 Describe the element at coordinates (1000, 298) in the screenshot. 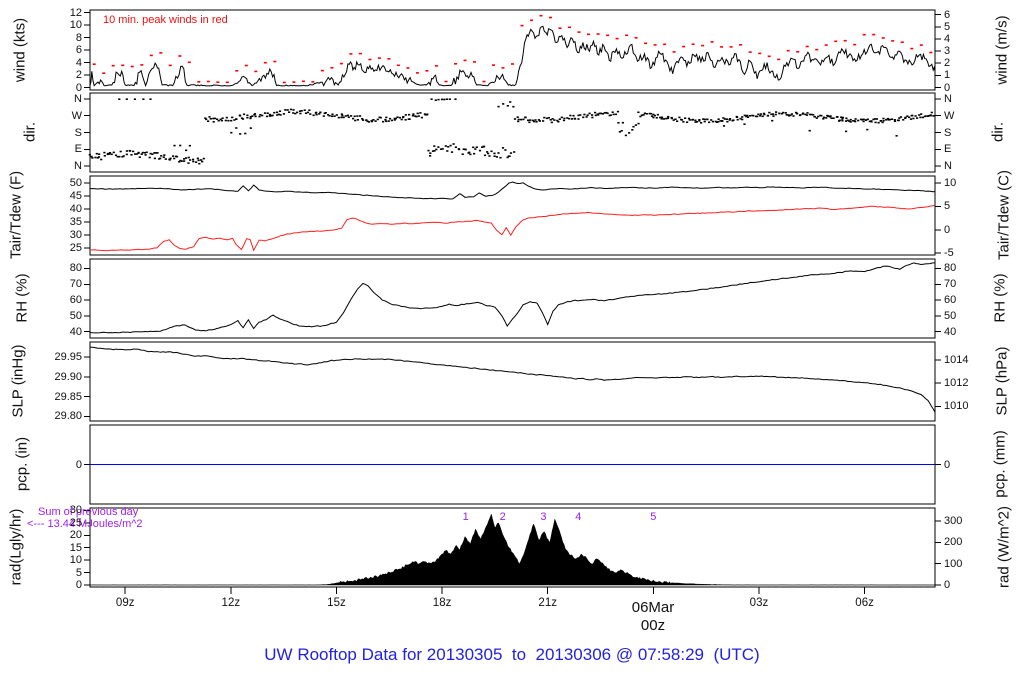

I see `axis-title-rh-right: RH (%)` at that location.